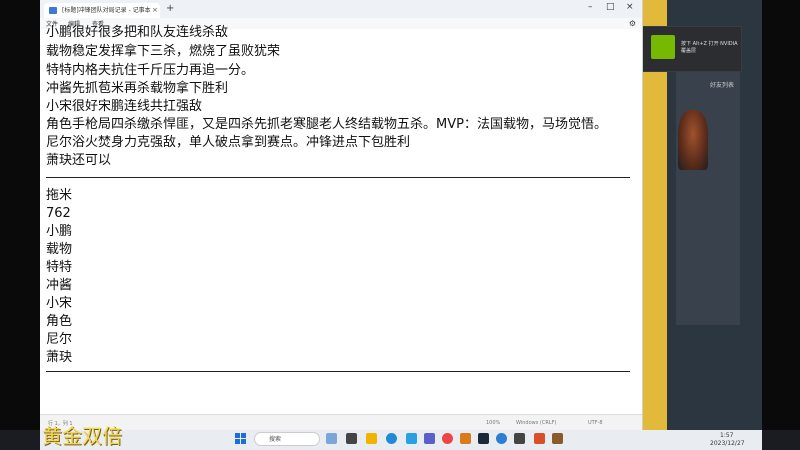 Image resolution: width=800 pixels, height=450 pixels. I want to click on text-line: 小鹏很好很多把和队友连线杀敌, so click(137, 32).